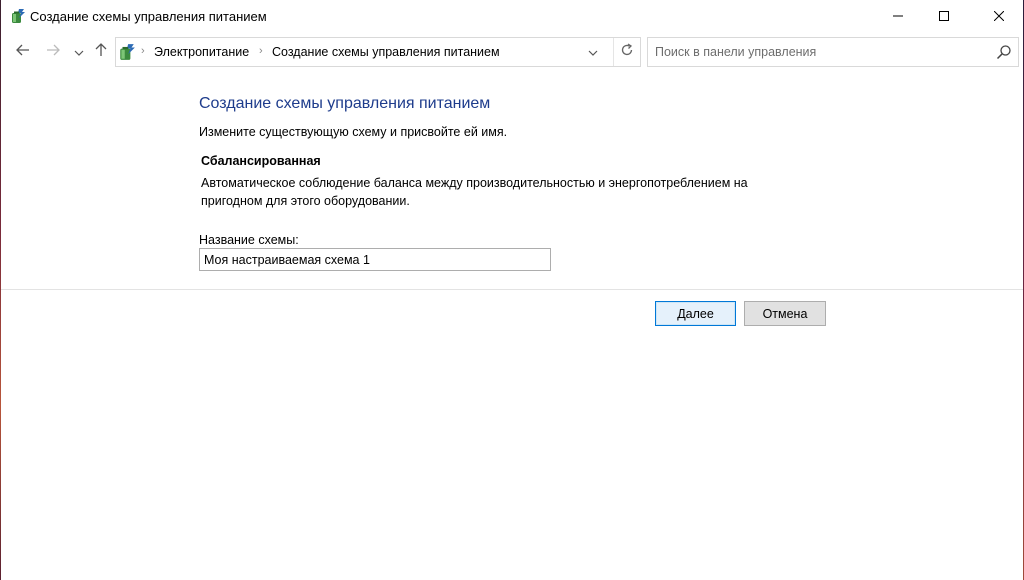 This screenshot has width=1024, height=580. What do you see at coordinates (1004, 52) in the screenshot?
I see `search-icon` at bounding box center [1004, 52].